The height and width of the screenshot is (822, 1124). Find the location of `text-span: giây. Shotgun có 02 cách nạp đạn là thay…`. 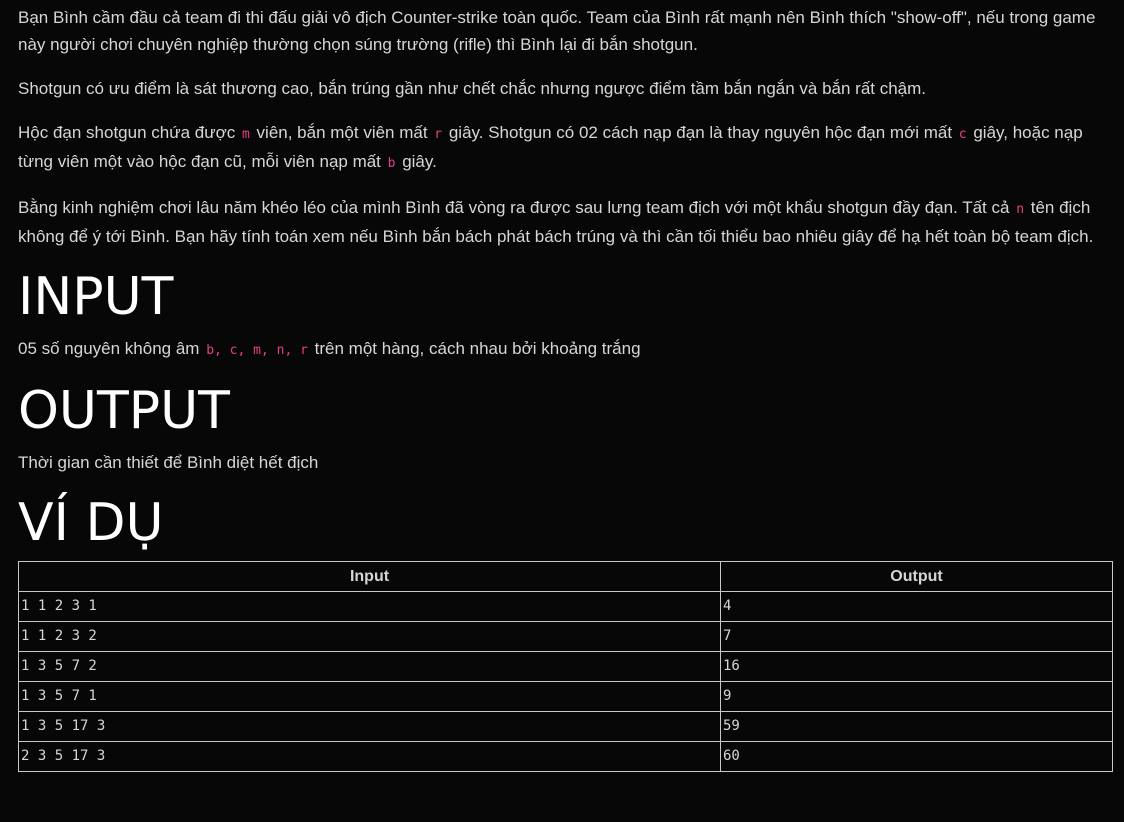

text-span: giây. Shotgun có 02 cách nạp đạn là thay… is located at coordinates (700, 132).